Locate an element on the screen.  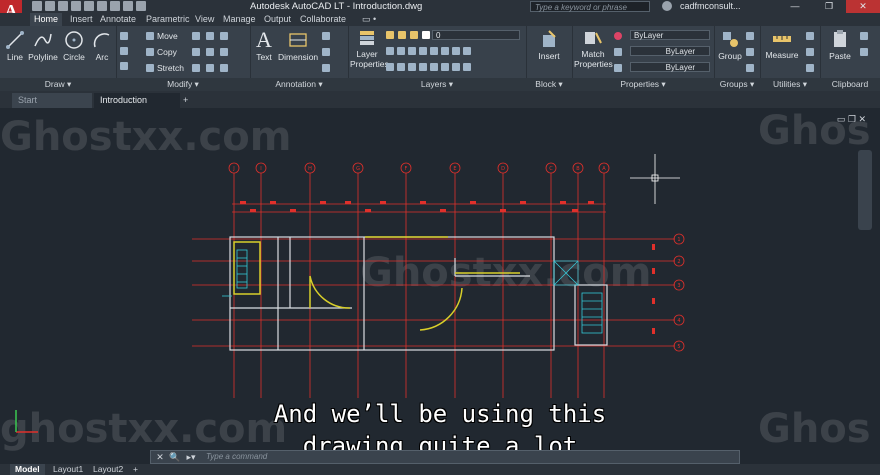
quick-access-toolbar is located at coordinates (89, 6).